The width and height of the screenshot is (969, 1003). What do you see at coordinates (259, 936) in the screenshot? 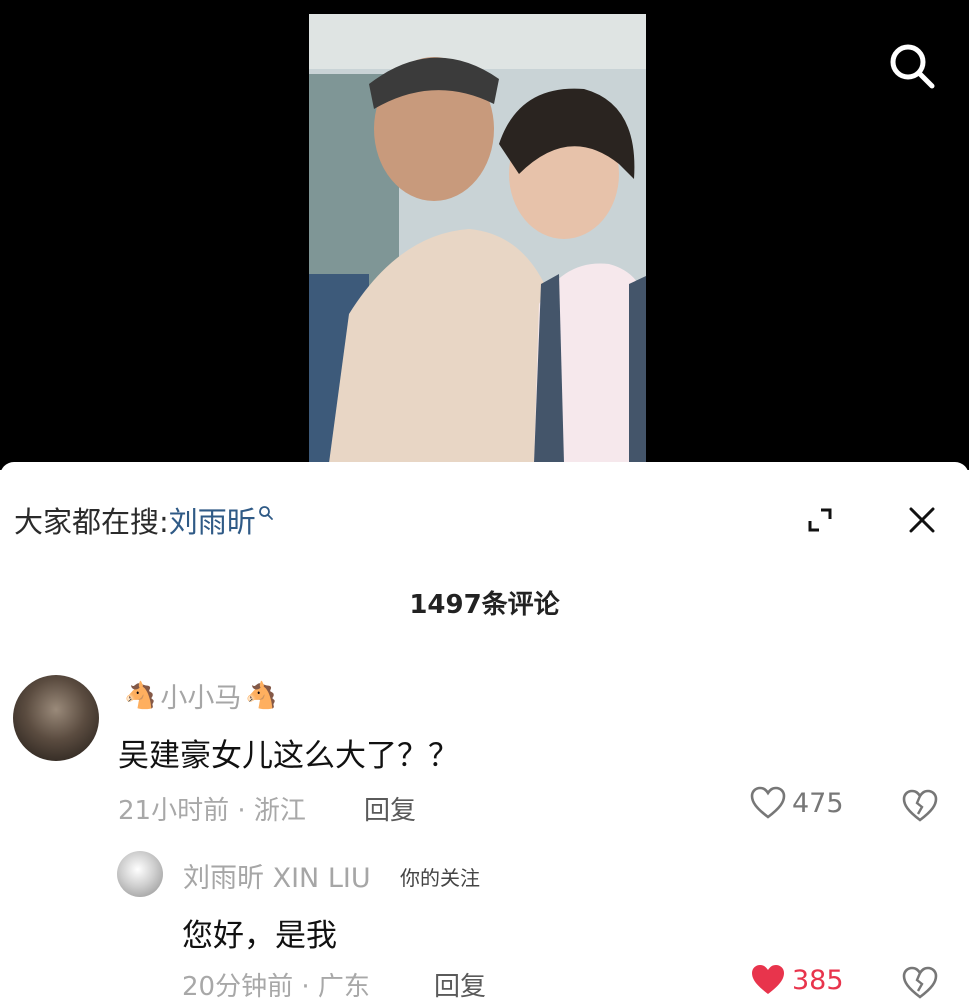
I see `reply-text: 您好，是我` at bounding box center [259, 936].